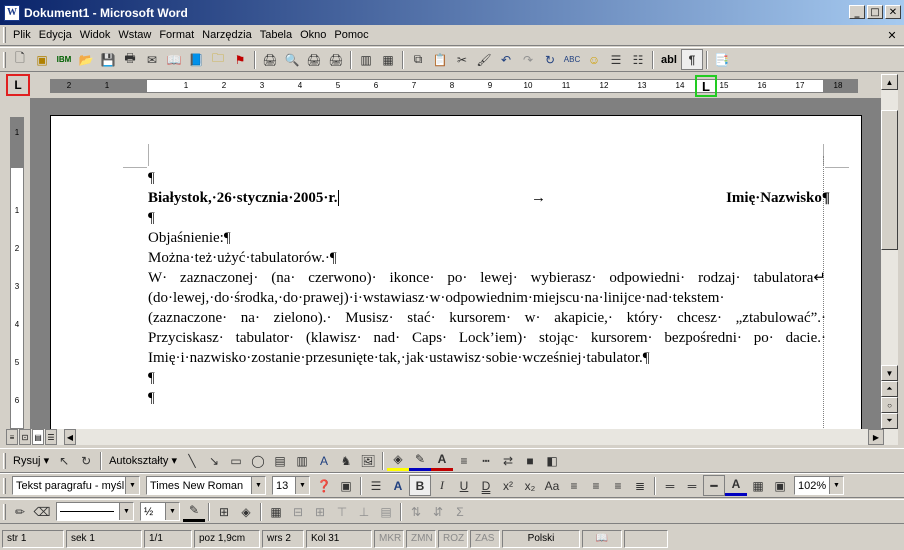 The width and height of the screenshot is (904, 550). What do you see at coordinates (460, 511) in the screenshot?
I see `autosum-icon: Σ` at bounding box center [460, 511].